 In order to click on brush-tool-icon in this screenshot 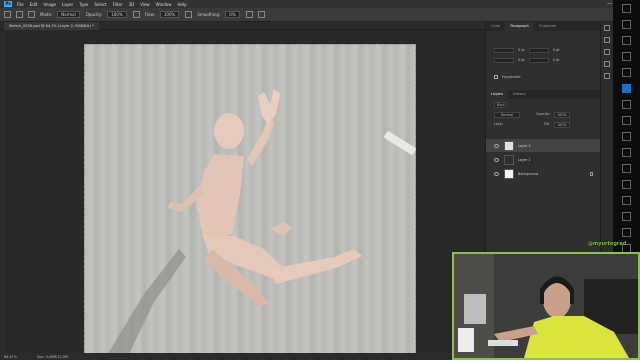, I will do `click(7, 14)`.